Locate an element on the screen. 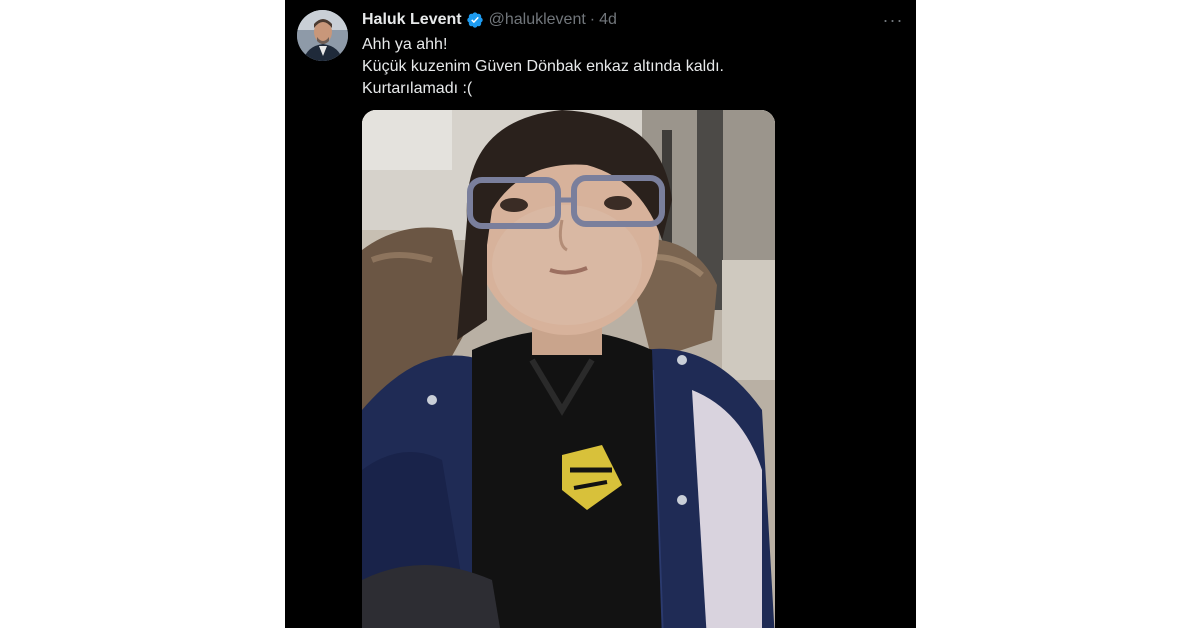 This screenshot has width=1200, height=628. tweet-header: Haluk Levent @haluklevent · 4d is located at coordinates (489, 20).